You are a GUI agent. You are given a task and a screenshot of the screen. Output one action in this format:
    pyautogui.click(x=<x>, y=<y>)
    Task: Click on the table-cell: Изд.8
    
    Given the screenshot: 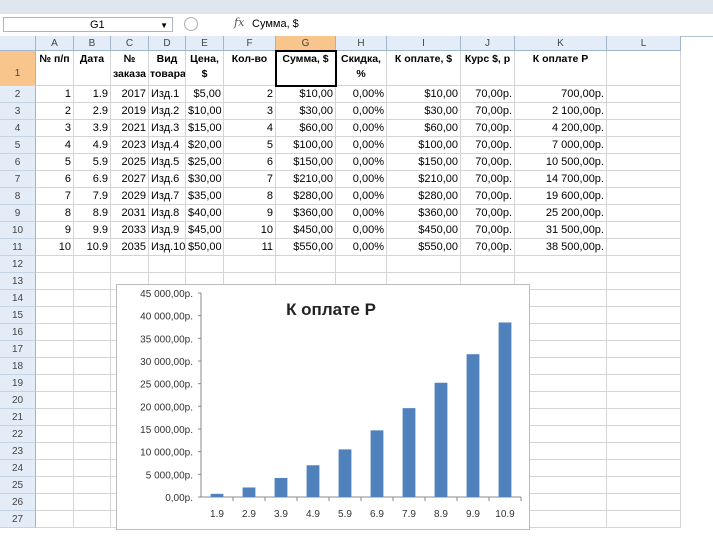 What is the action you would take?
    pyautogui.click(x=167, y=213)
    